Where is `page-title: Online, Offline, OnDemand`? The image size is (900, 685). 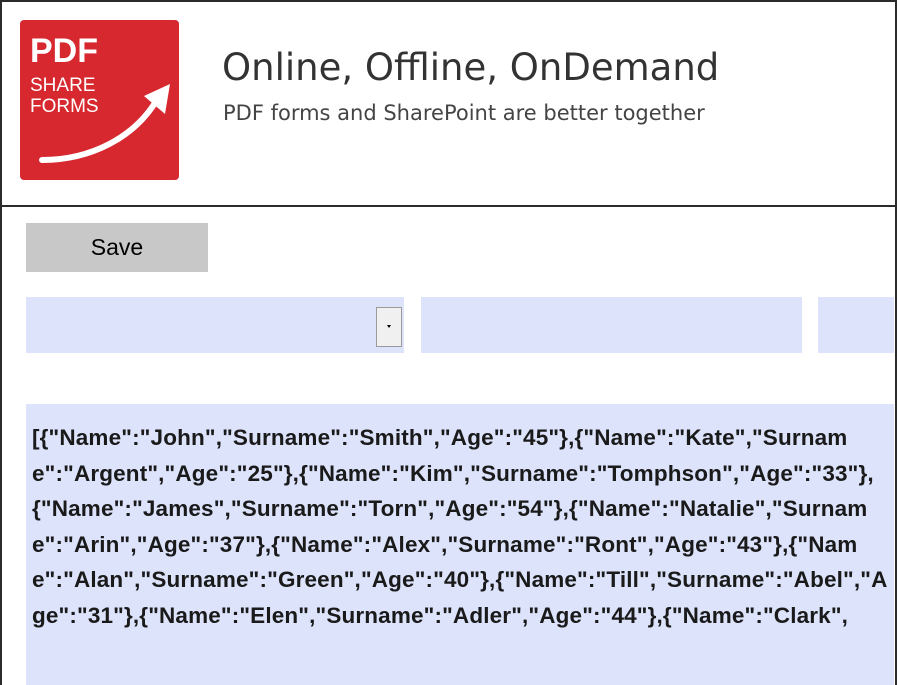
page-title: Online, Offline, OnDemand is located at coordinates (471, 67).